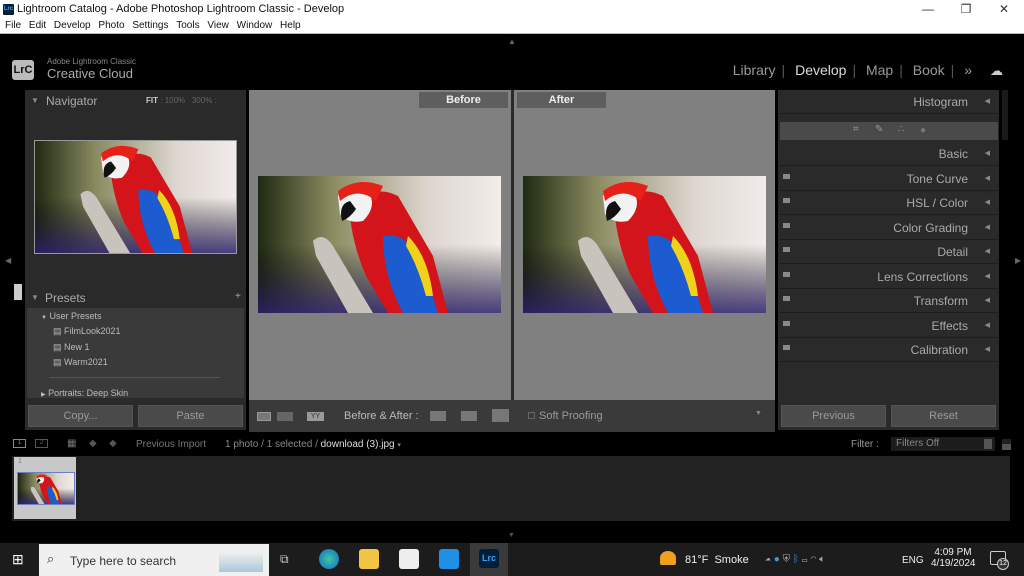 Image resolution: width=1024 pixels, height=576 pixels. What do you see at coordinates (369, 559) in the screenshot?
I see `file-explorer-icon` at bounding box center [369, 559].